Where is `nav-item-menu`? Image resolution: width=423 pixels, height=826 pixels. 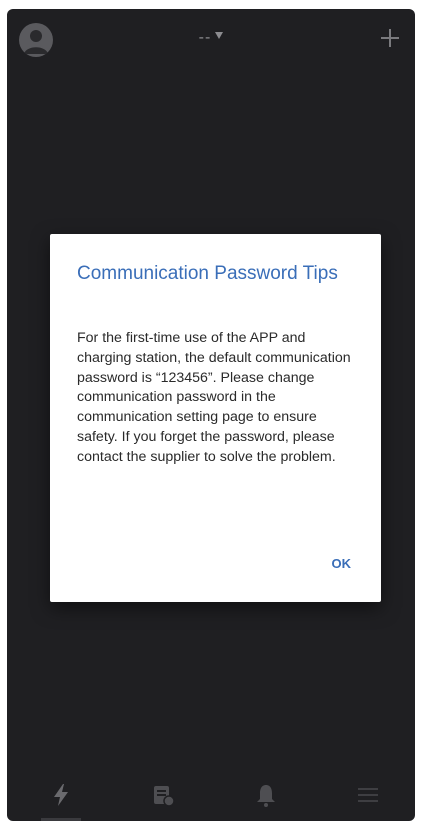 nav-item-menu is located at coordinates (368, 795).